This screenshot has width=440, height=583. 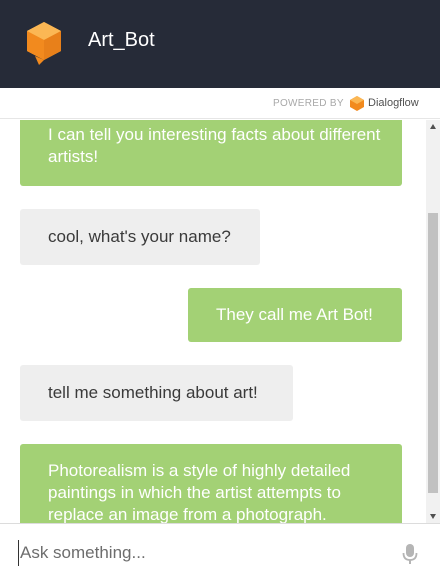 What do you see at coordinates (121, 40) in the screenshot?
I see `app-title: Art_Bot` at bounding box center [121, 40].